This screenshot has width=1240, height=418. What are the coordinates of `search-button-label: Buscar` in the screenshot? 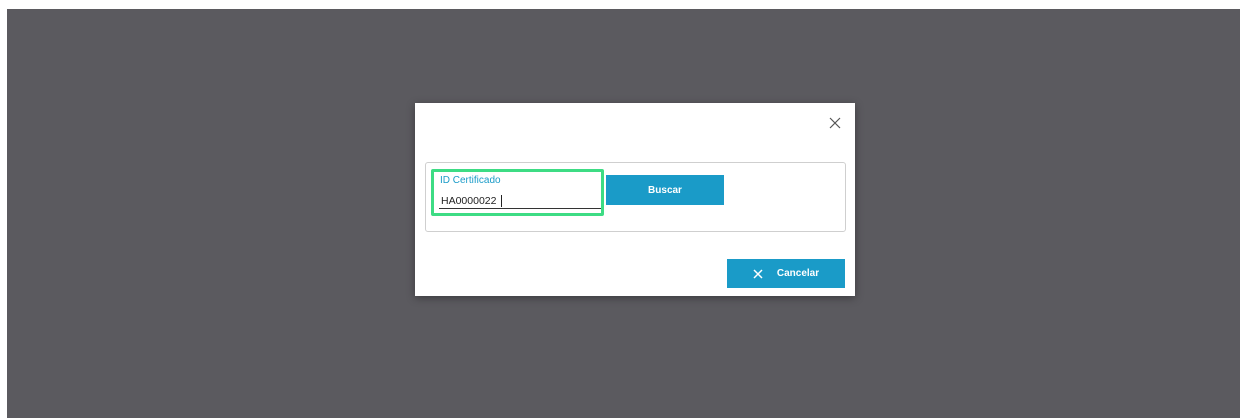 It's located at (665, 190).